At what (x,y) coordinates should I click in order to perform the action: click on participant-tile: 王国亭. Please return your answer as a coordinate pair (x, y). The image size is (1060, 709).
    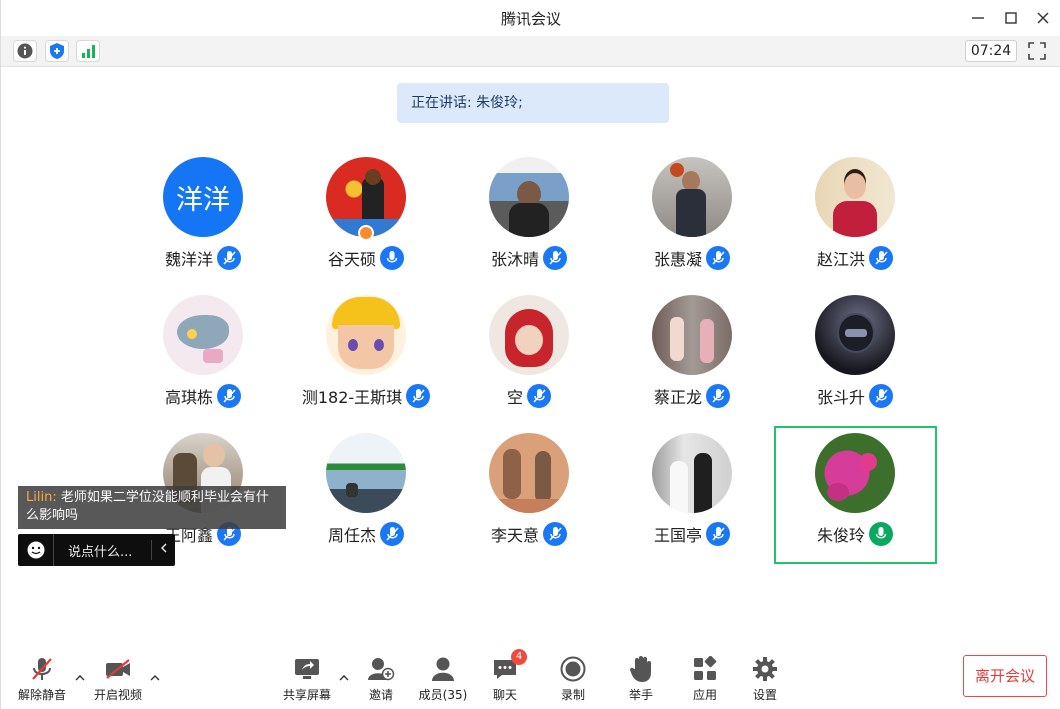
    Looking at the image, I should click on (692, 501).